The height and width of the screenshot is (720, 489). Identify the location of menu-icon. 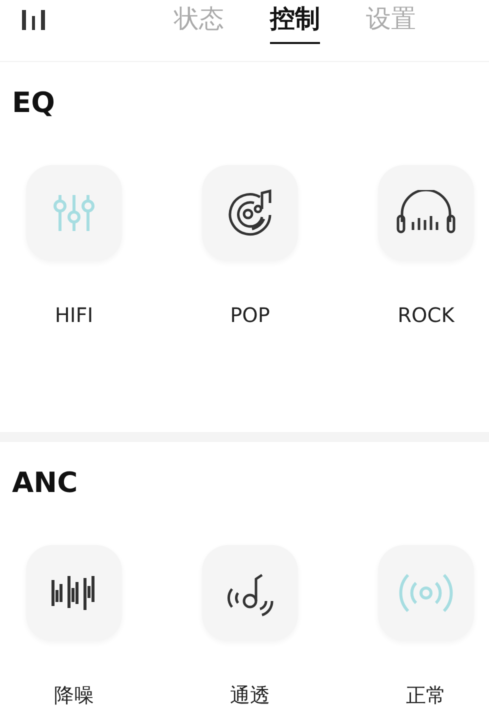
(34, 20).